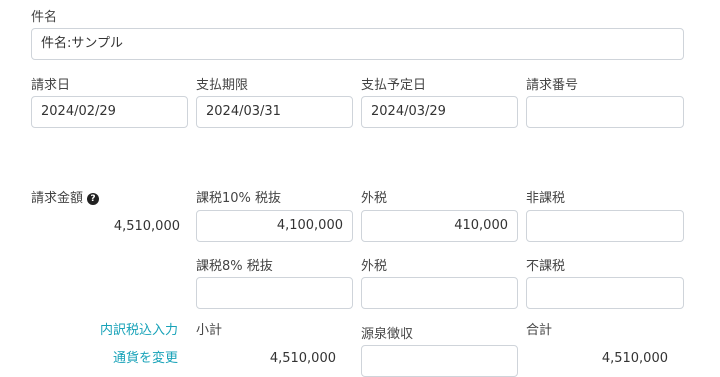 The image size is (720, 377). Describe the element at coordinates (374, 198) in the screenshot. I see `tax-10-label: 外税` at that location.